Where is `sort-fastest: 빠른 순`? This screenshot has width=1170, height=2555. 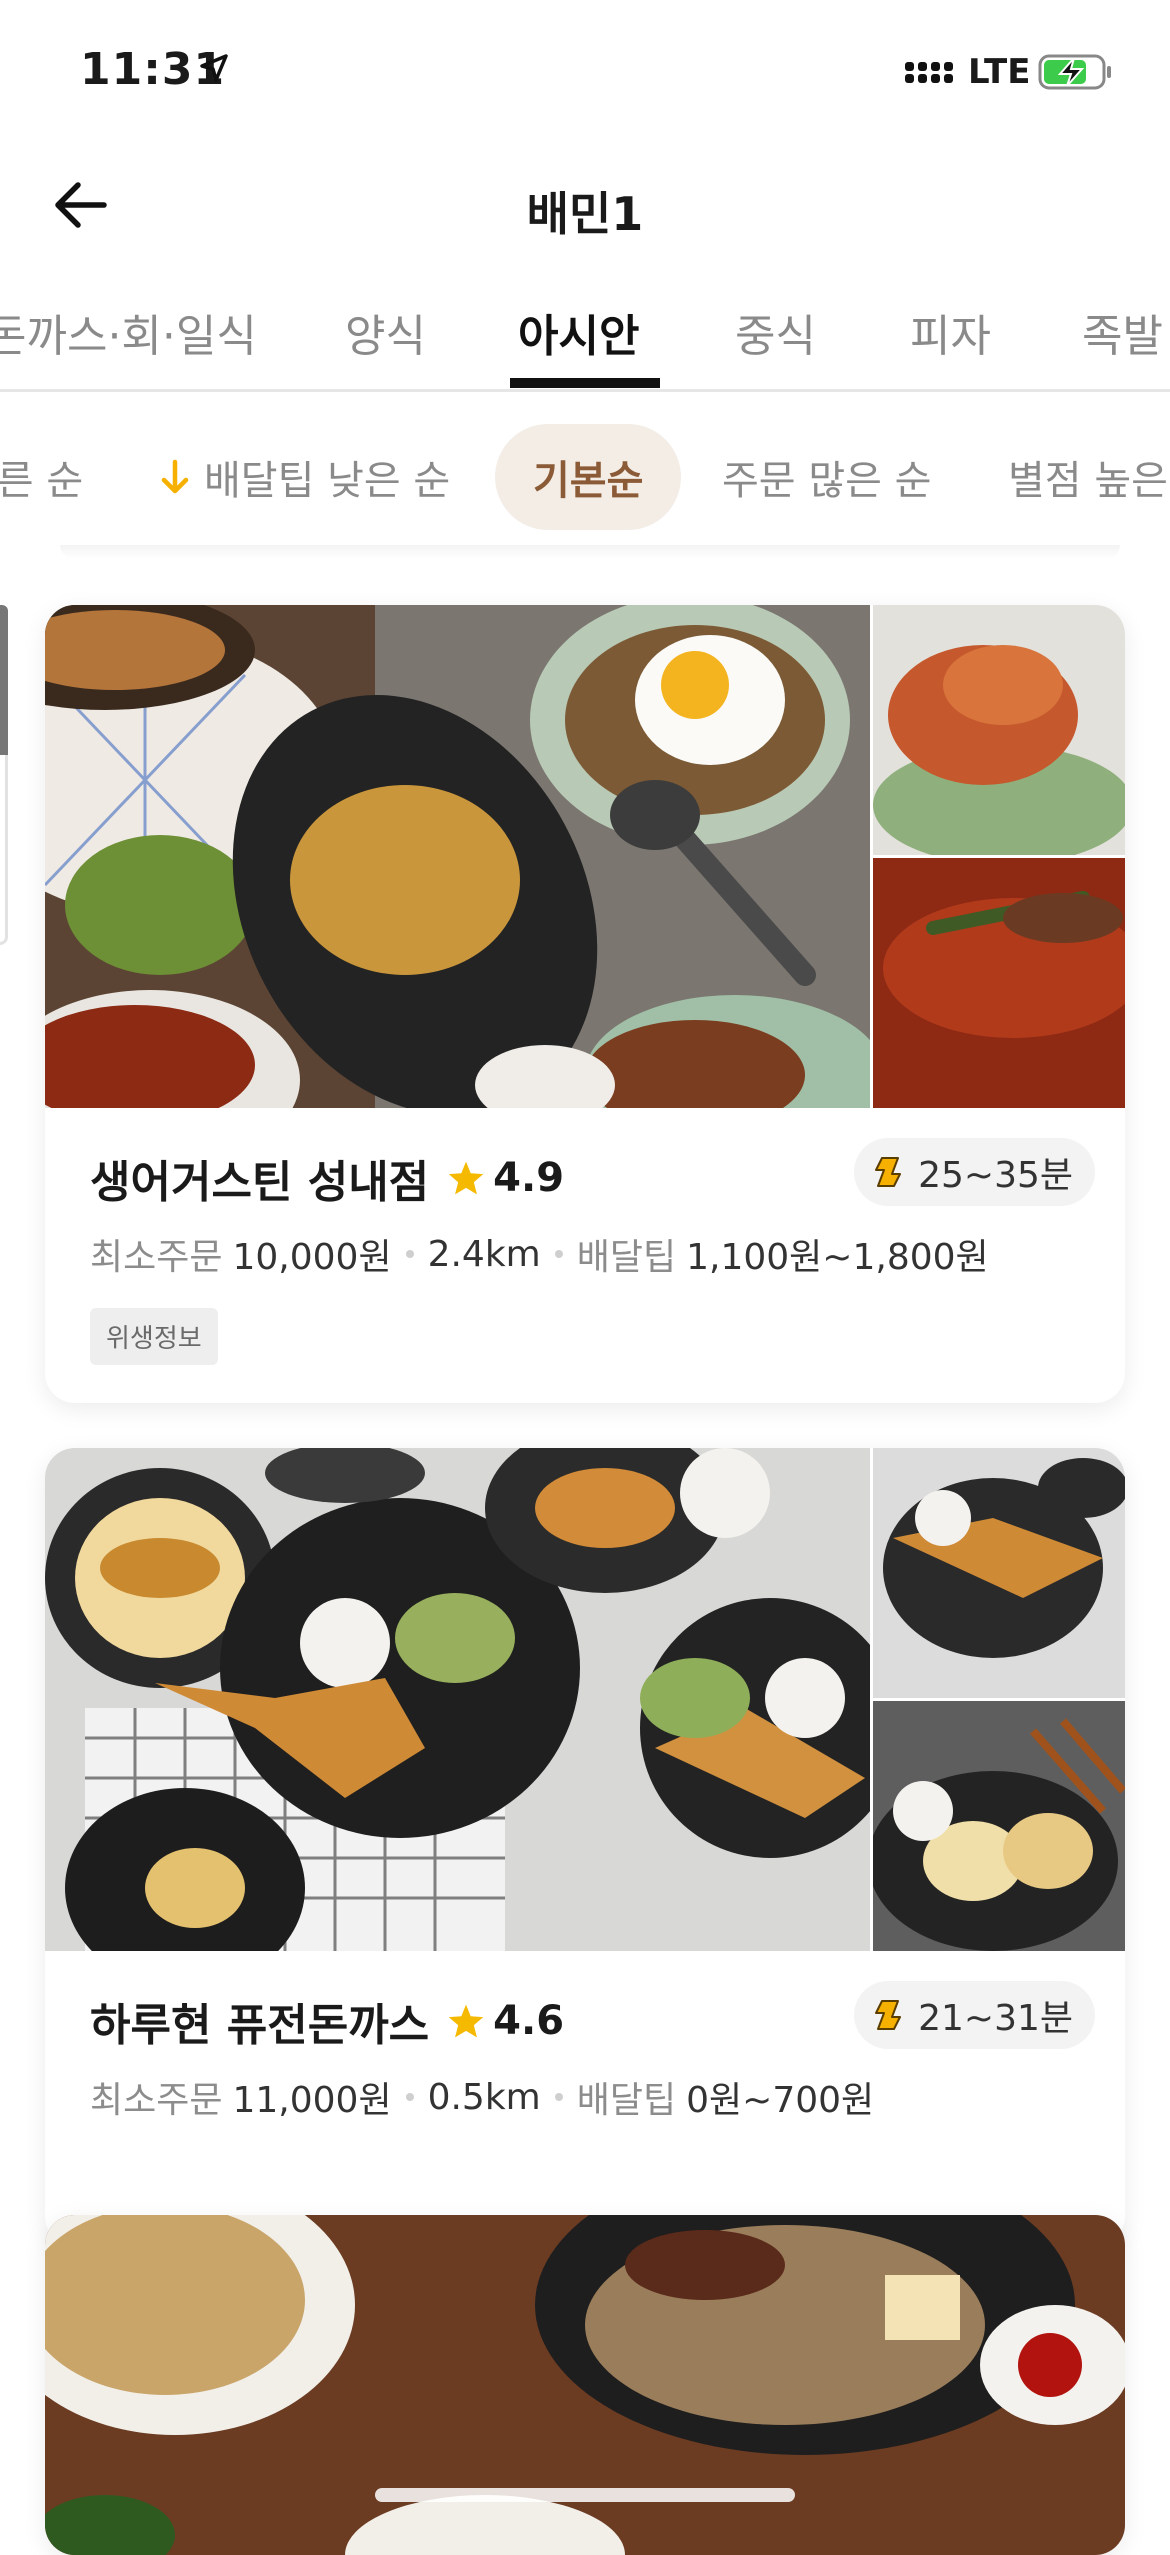
sort-fastest: 빠른 순 is located at coordinates (41, 477).